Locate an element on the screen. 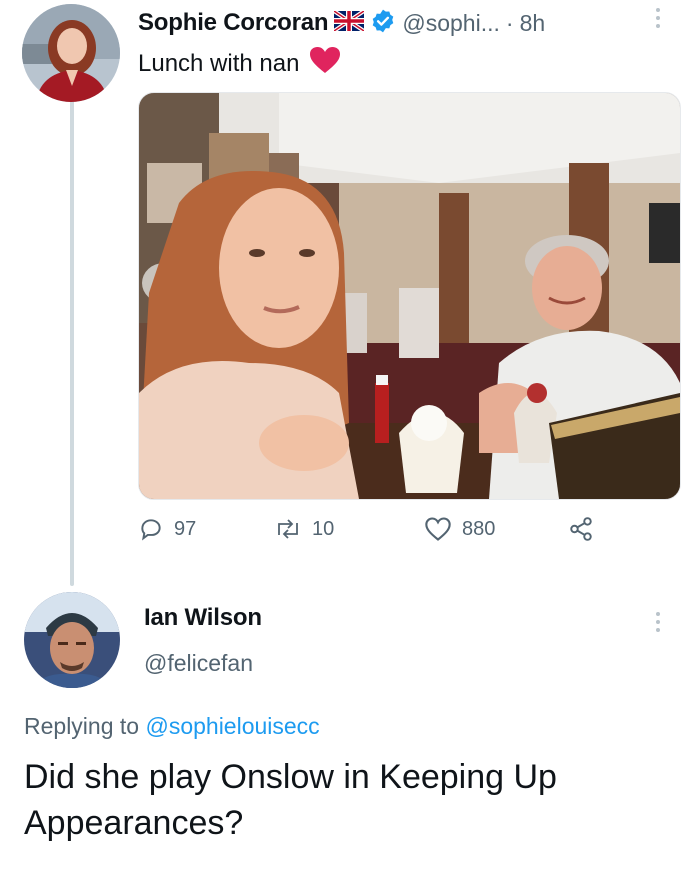  red-heart-icon is located at coordinates (325, 63).